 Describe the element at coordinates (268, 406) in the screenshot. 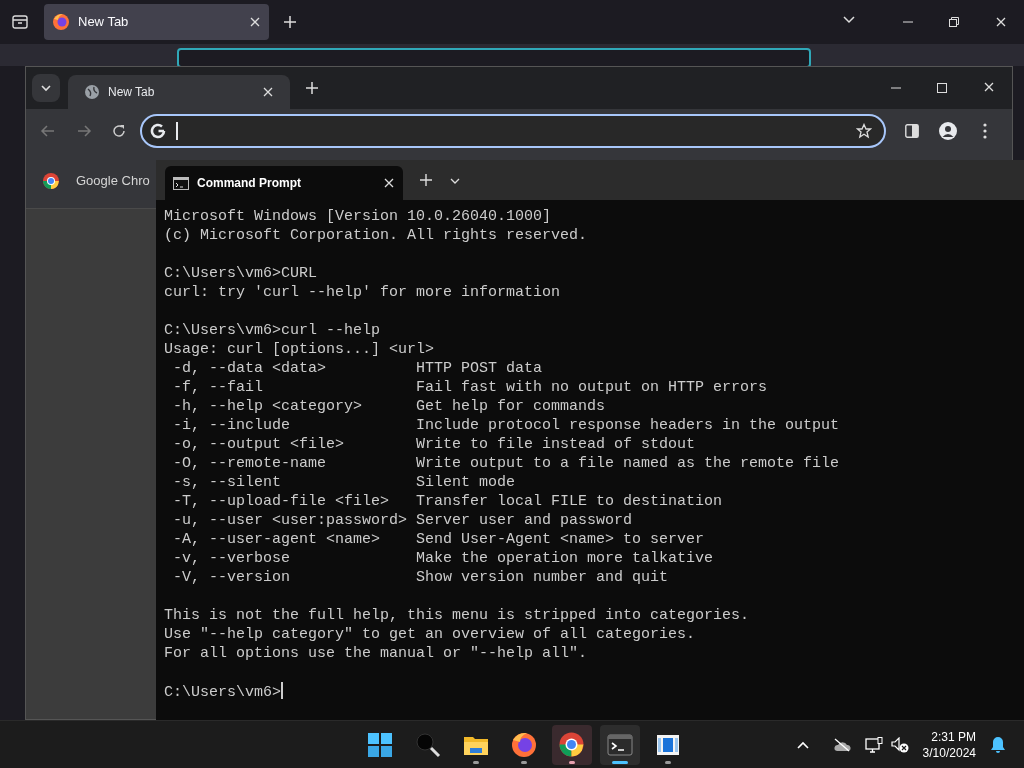

I see `option-name: -h, --help <category>` at that location.